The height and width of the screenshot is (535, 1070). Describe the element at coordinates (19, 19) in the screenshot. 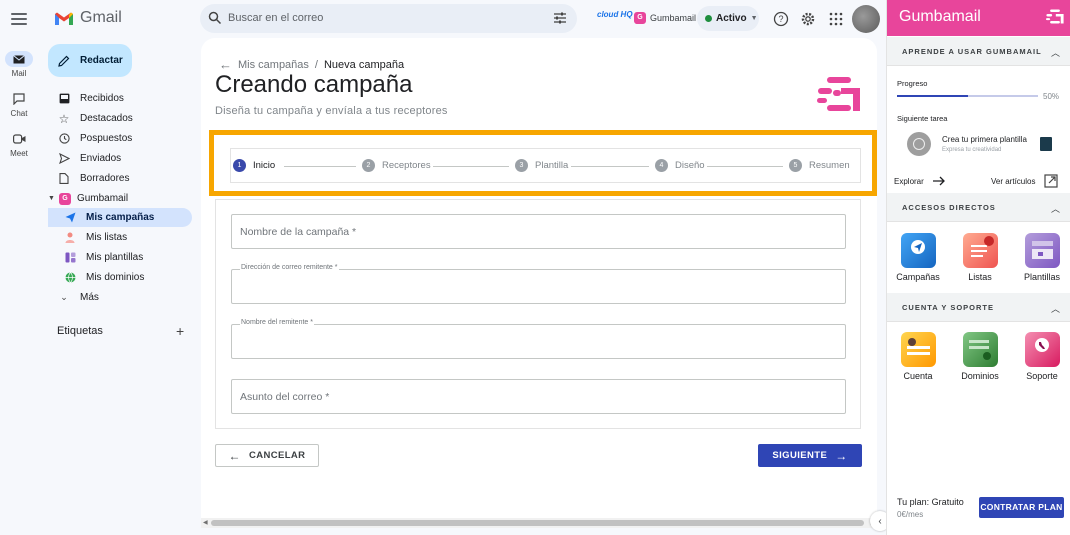

I see `main-menu-button` at that location.